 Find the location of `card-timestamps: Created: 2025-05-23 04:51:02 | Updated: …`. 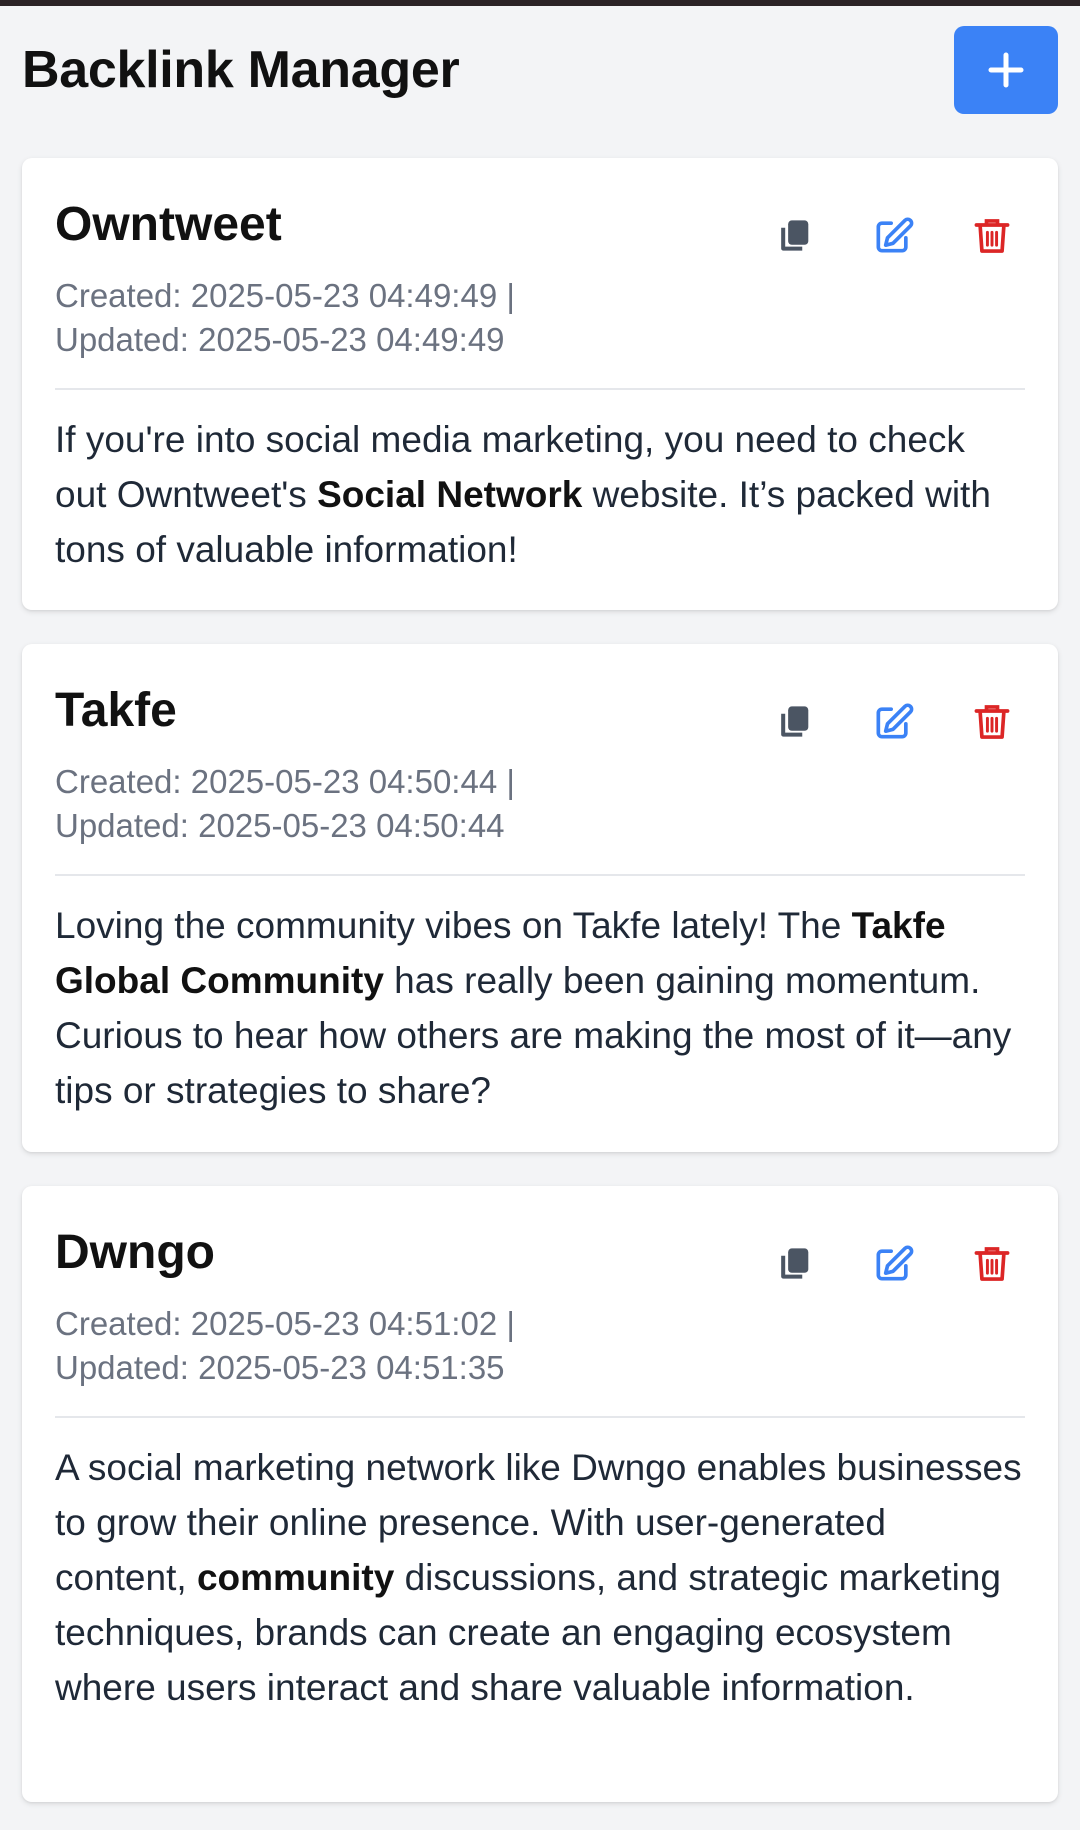

card-timestamps: Created: 2025-05-23 04:51:02 | Updated: … is located at coordinates (355, 1346).